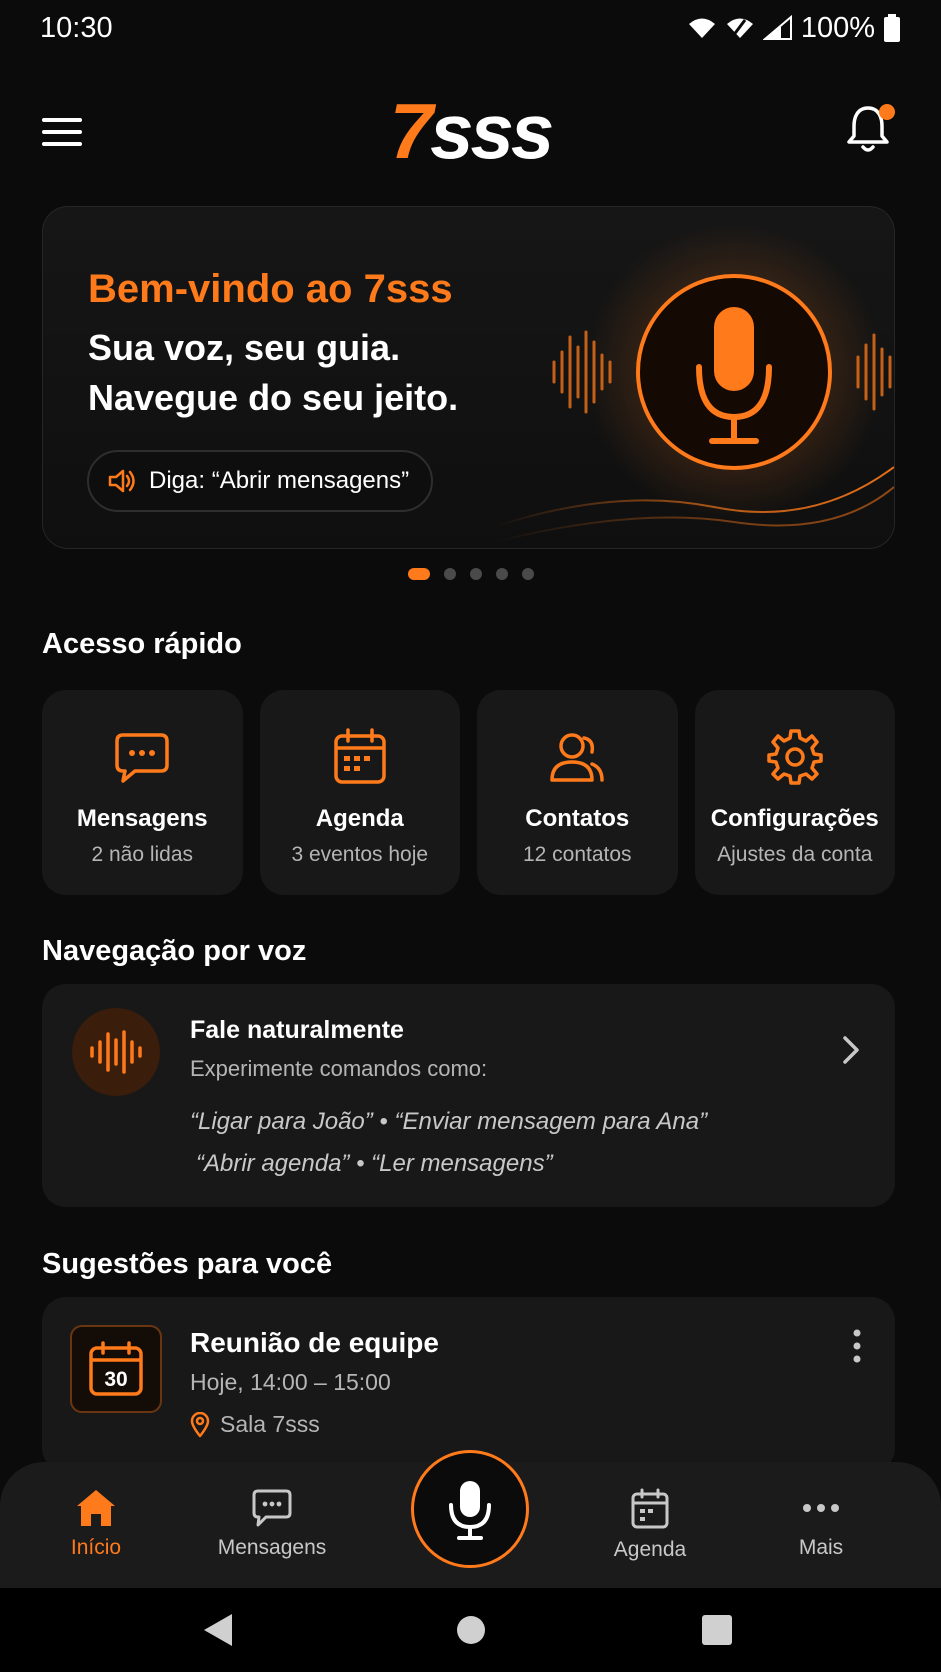 This screenshot has width=941, height=1672. What do you see at coordinates (650, 1549) in the screenshot?
I see `nav-label: Agenda` at bounding box center [650, 1549].